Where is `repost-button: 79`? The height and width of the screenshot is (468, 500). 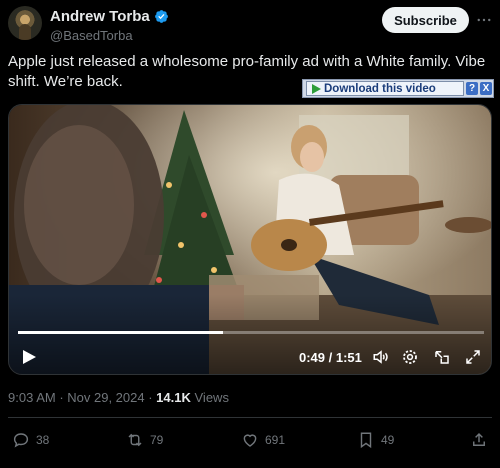
repost-button: 79 is located at coordinates (144, 440).